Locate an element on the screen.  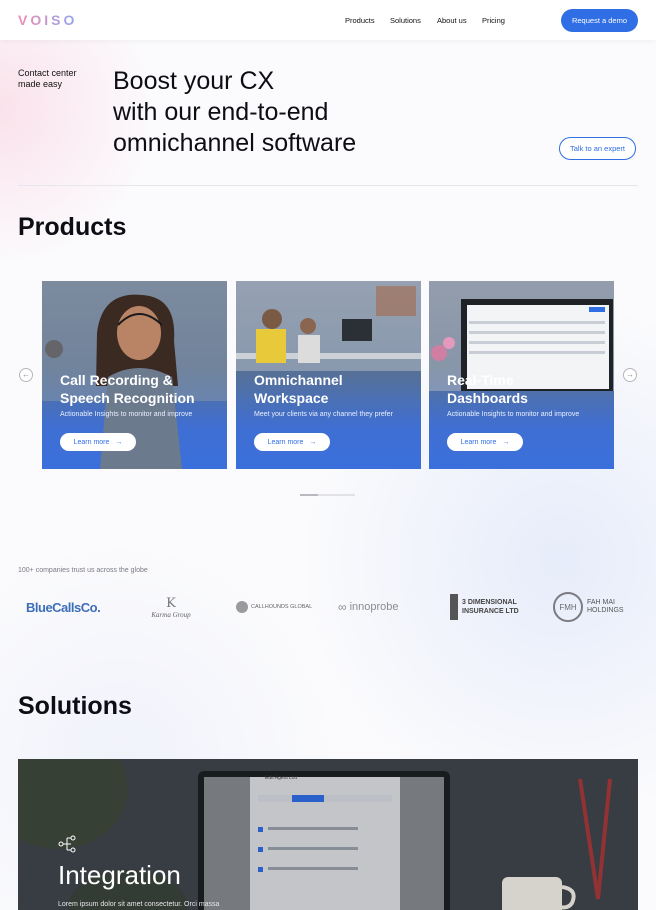
logo-3dimensional-text: 3 DIMENSIONAL INSURANCE LTD is located at coordinates (490, 607).